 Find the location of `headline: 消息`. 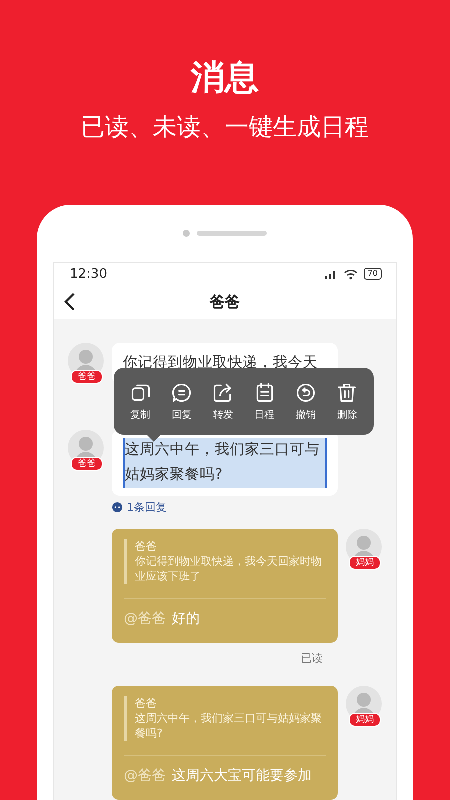

headline: 消息 is located at coordinates (225, 78).